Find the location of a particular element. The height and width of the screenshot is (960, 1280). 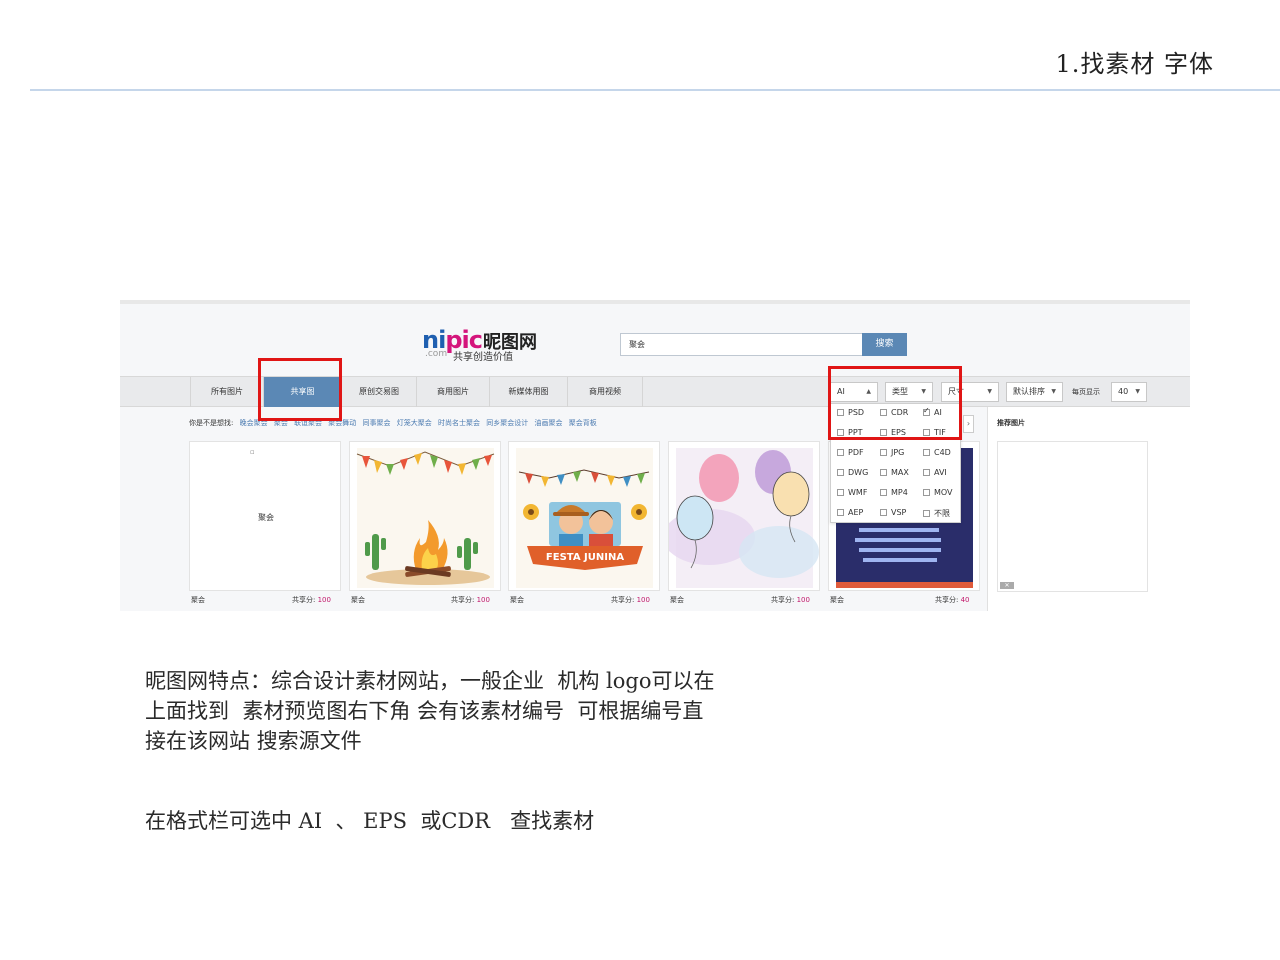

format-option-max: MAX is located at coordinates (894, 472).